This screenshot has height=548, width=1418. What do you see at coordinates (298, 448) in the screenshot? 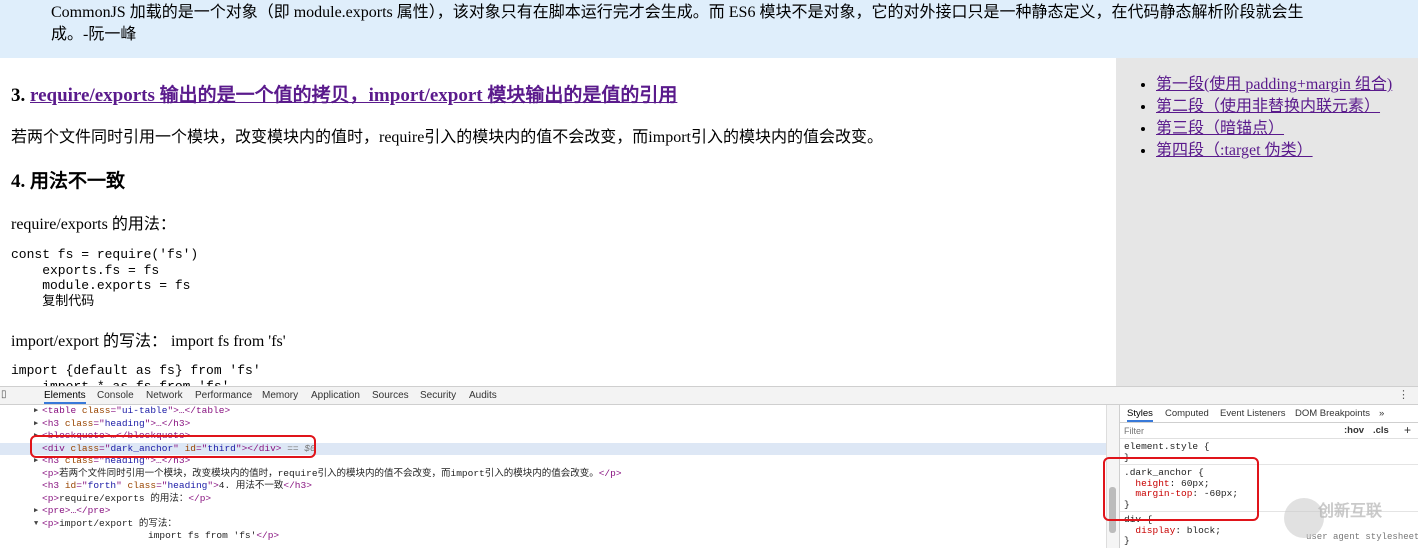
I see `selected-node-marker: == $0` at bounding box center [298, 448].